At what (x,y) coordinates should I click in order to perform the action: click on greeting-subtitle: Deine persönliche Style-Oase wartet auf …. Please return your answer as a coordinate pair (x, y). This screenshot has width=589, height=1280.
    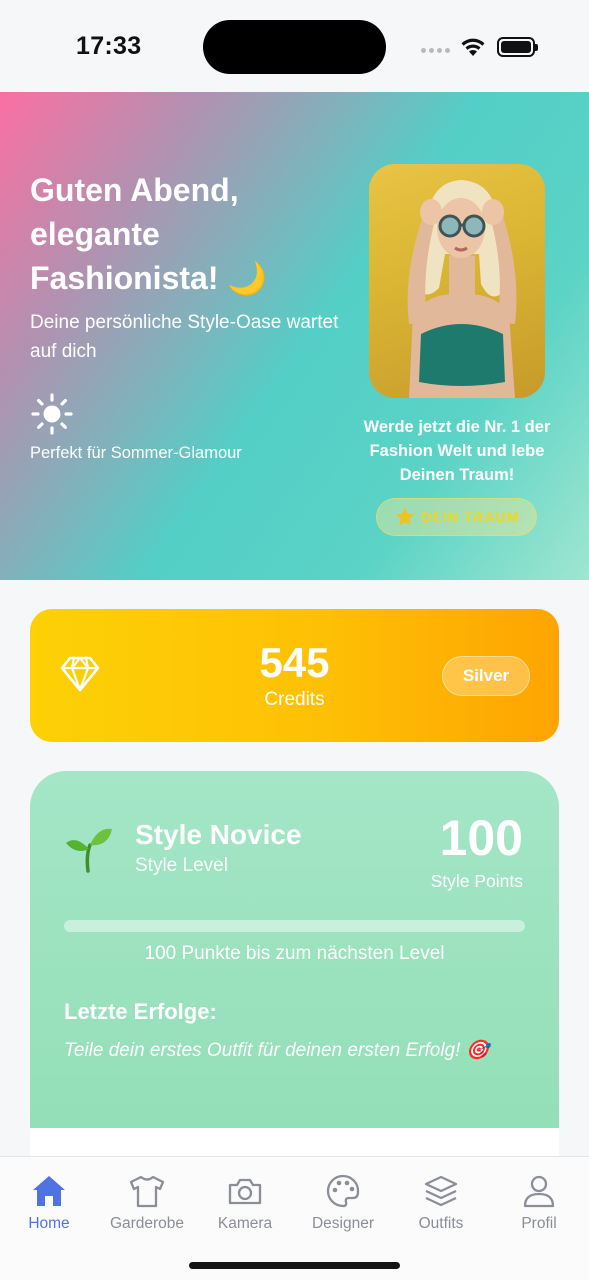
    Looking at the image, I should click on (184, 337).